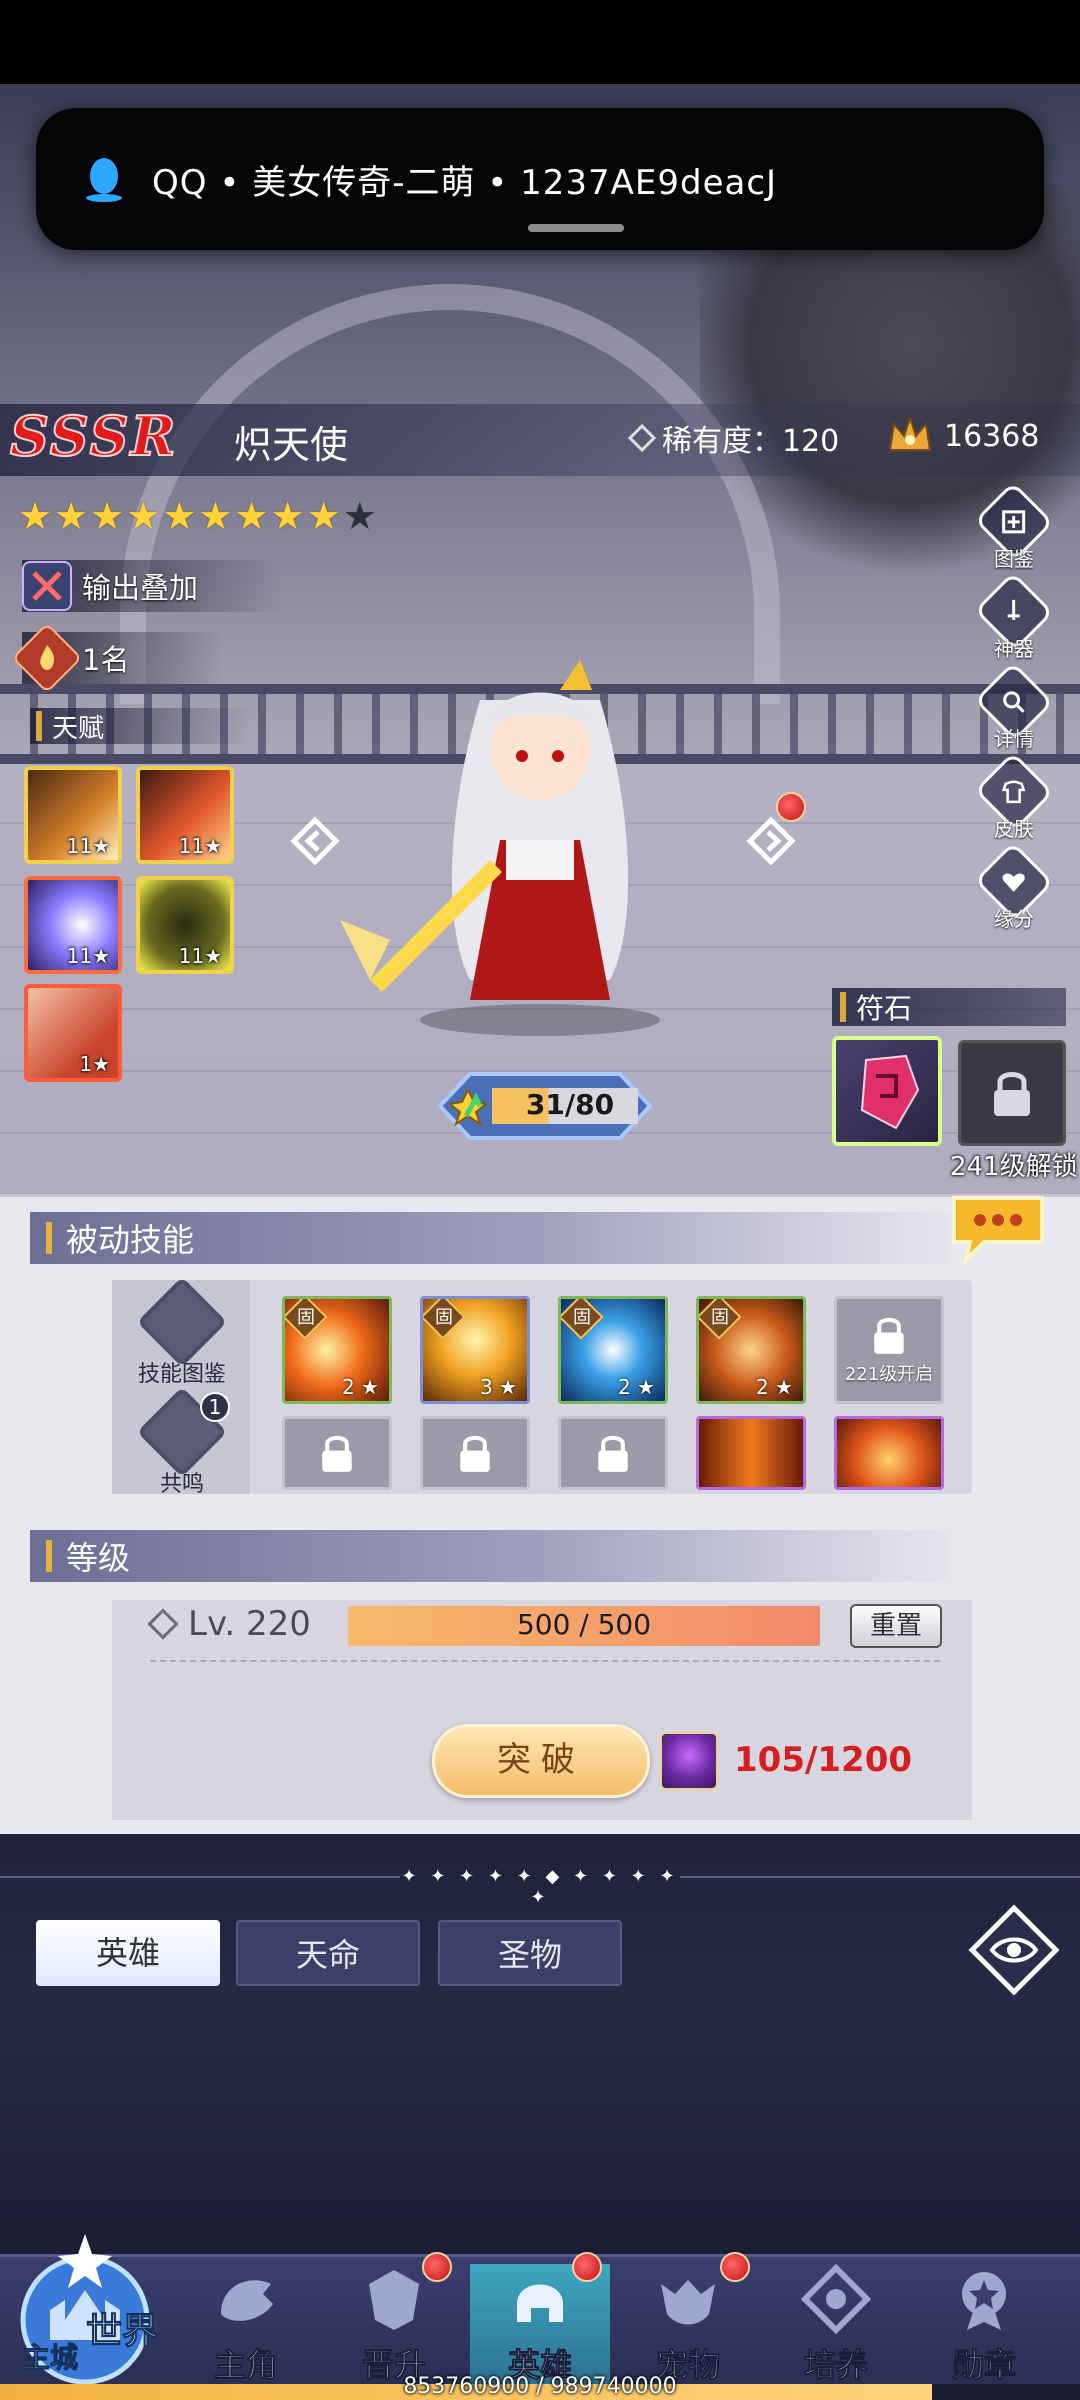 The image size is (1080, 2400). Describe the element at coordinates (315, 841) in the screenshot. I see `previous-hero-arrow` at that location.